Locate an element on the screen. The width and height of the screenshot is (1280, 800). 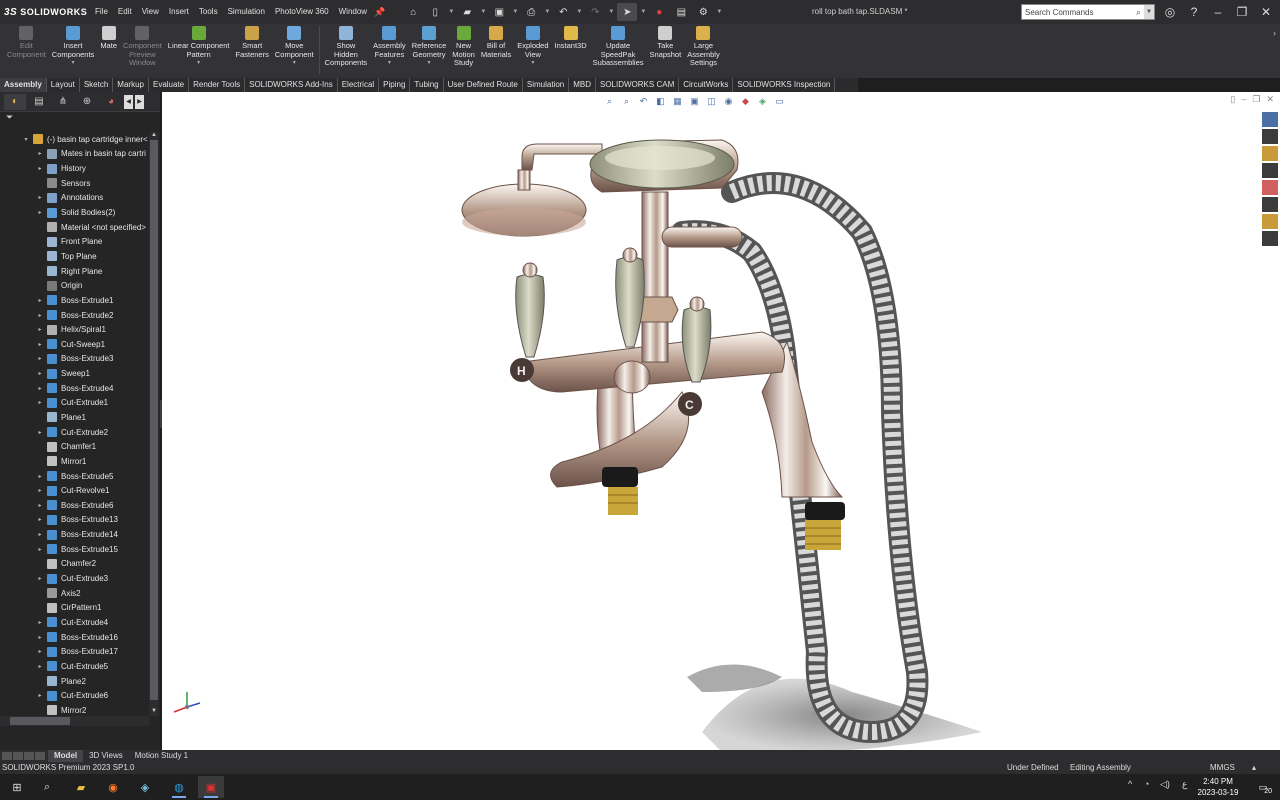
ribbon-linear-component-pattern-button: Linear Component Pattern ▾ is located at coordinates (199, 45).